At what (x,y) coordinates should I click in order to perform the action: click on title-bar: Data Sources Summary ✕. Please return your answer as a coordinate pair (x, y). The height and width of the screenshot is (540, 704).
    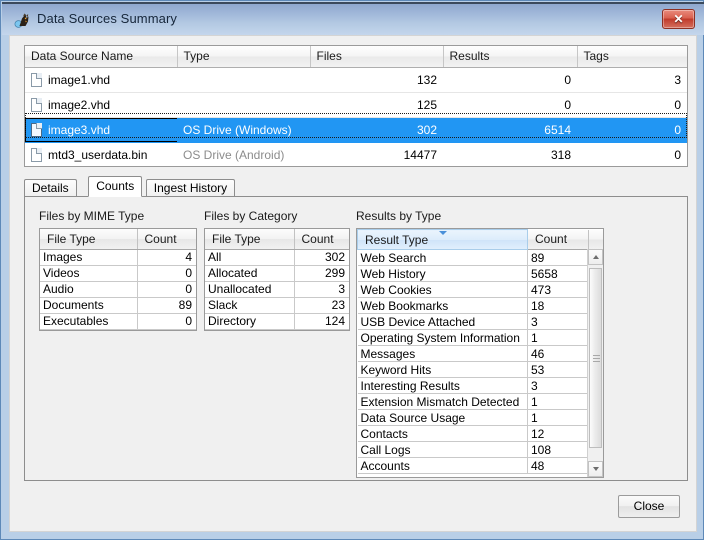
    Looking at the image, I should click on (353, 18).